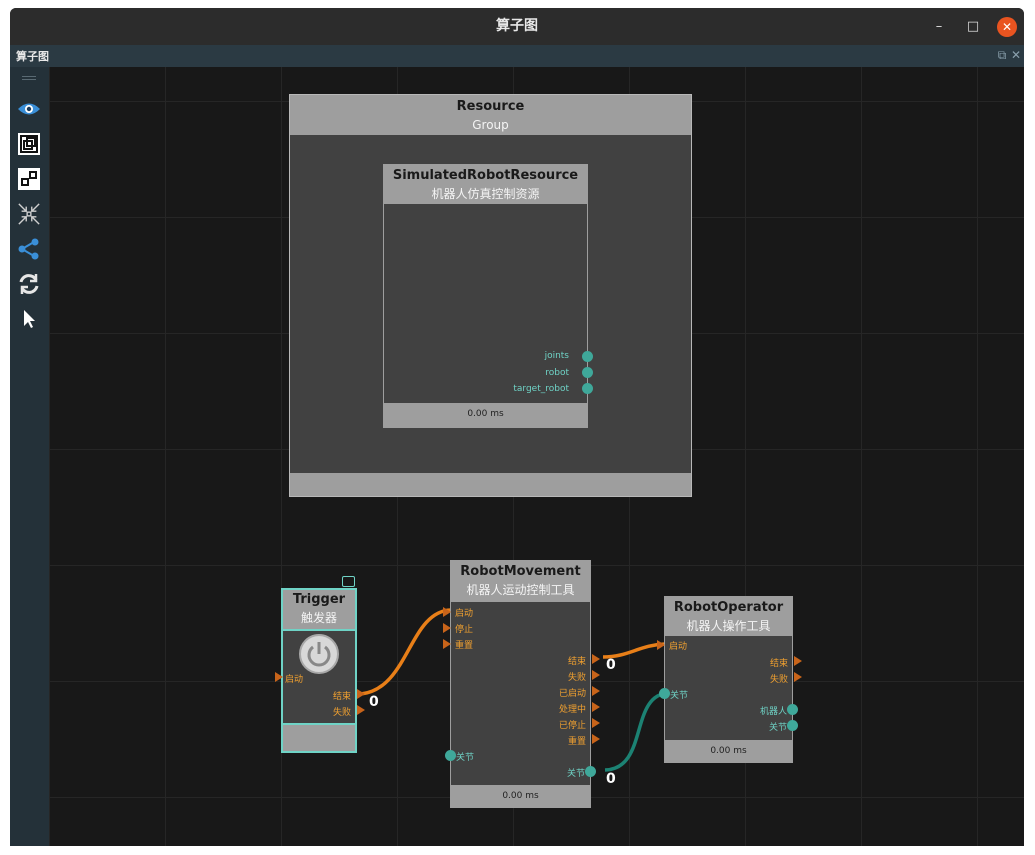 This screenshot has height=855, width=1035. Describe the element at coordinates (572, 710) in the screenshot. I see `output-port-label: 处理中` at that location.